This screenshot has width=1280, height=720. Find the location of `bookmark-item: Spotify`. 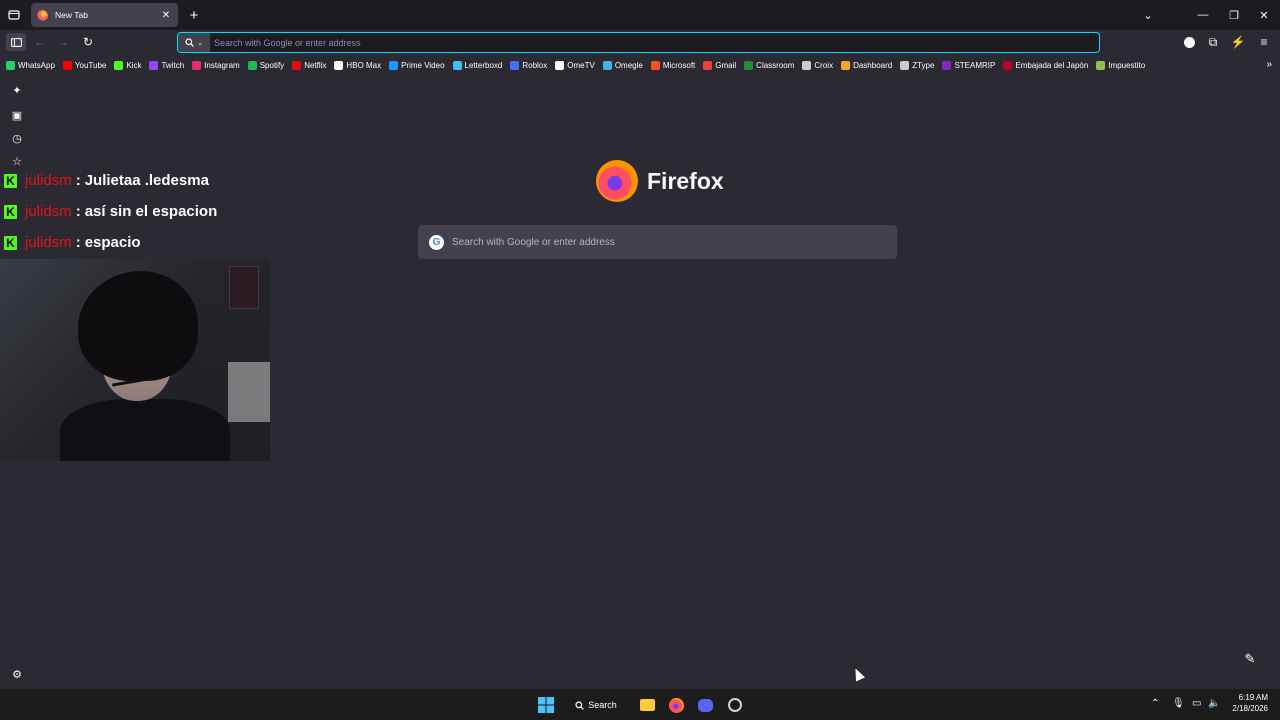

bookmark-item: Spotify is located at coordinates (265, 65).